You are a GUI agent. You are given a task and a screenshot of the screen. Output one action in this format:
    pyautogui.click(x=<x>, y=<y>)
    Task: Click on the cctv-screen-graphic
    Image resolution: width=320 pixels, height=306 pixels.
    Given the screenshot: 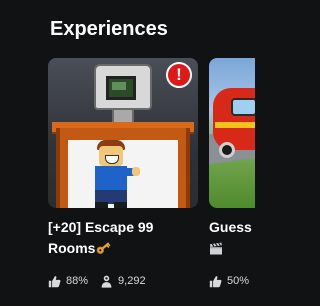 What is the action you would take?
    pyautogui.click(x=121, y=88)
    